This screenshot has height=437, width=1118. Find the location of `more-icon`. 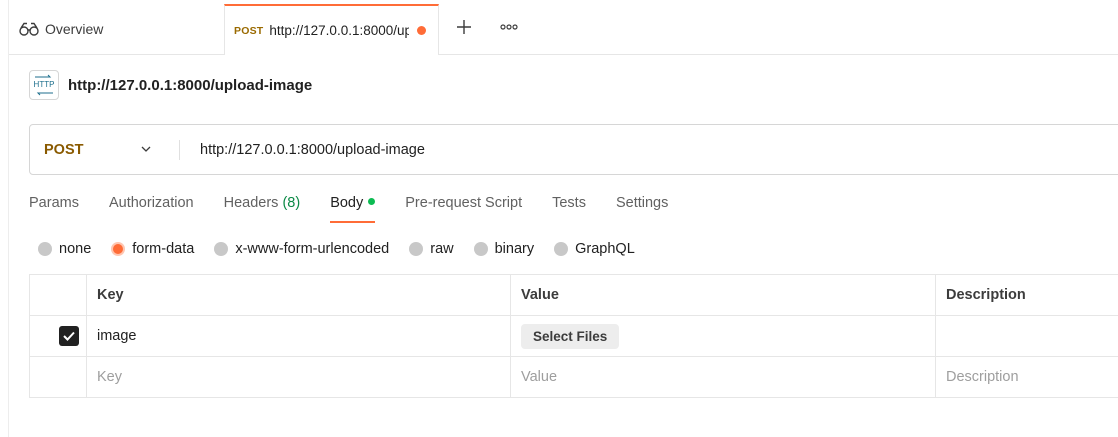

more-icon is located at coordinates (509, 27).